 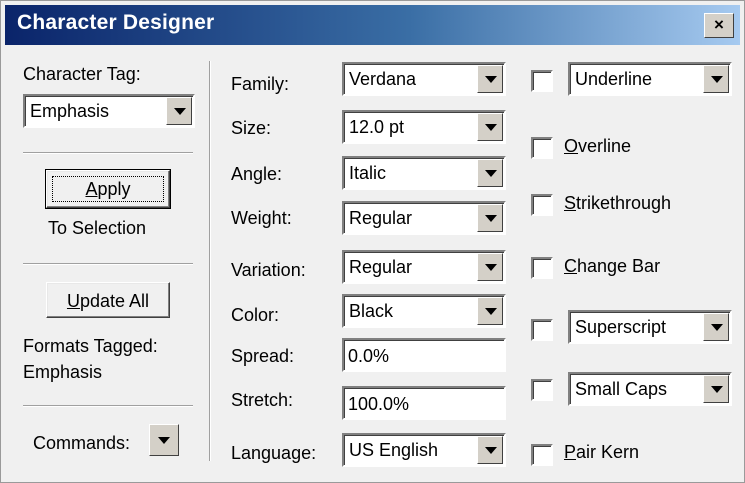 I want to click on overline-label: Overline, so click(x=597, y=146).